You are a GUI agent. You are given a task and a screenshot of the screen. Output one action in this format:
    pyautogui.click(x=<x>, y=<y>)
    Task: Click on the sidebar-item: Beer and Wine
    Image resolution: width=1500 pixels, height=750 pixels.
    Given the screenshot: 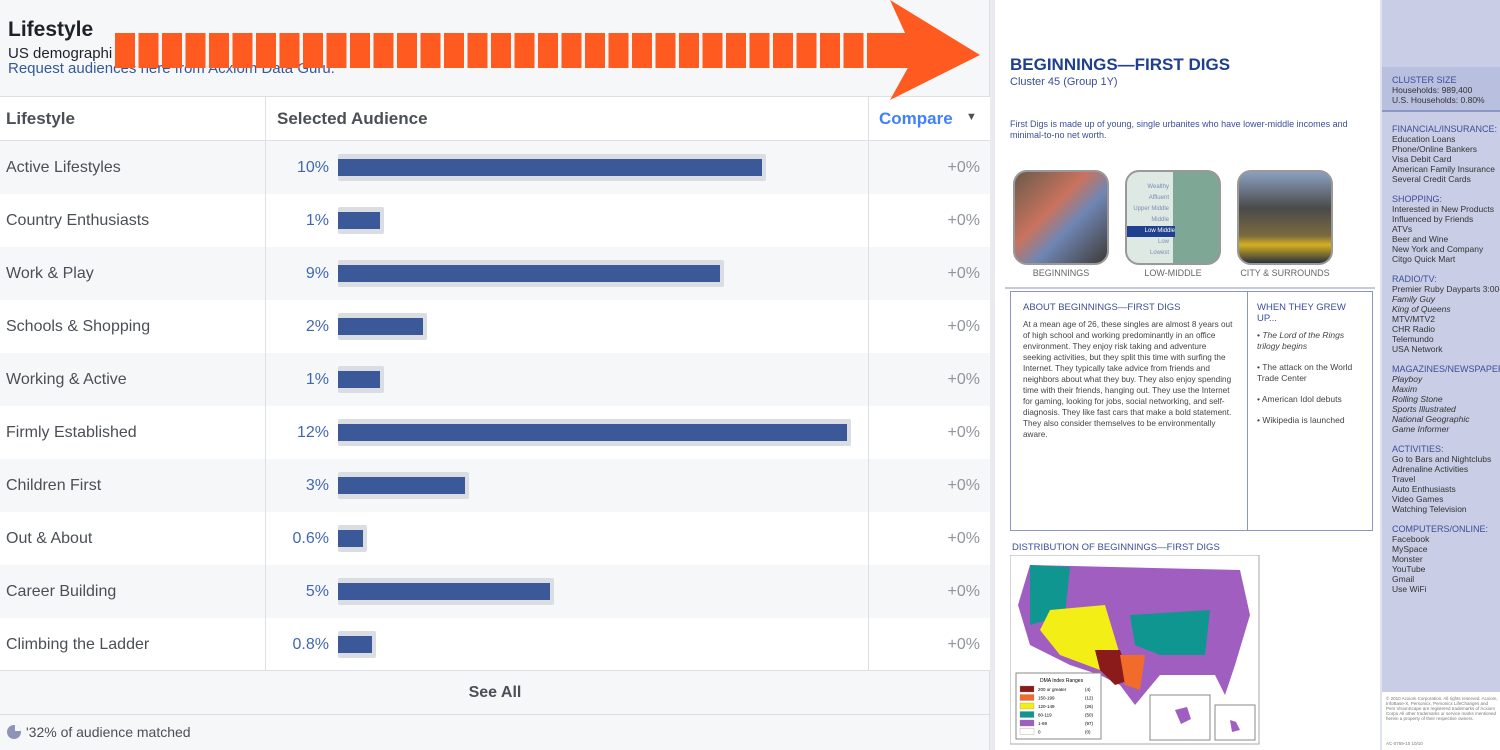 What is the action you would take?
    pyautogui.click(x=1420, y=239)
    